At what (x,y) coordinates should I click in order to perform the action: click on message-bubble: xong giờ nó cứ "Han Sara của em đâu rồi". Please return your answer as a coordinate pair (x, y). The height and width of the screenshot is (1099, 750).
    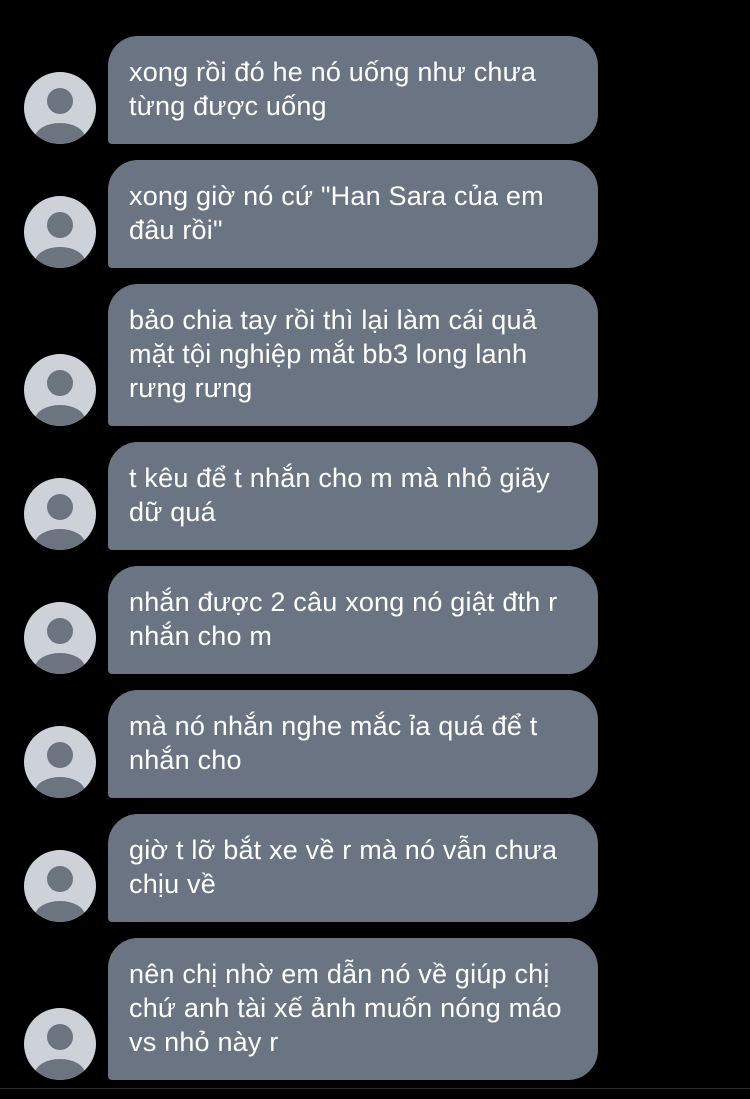
    Looking at the image, I should click on (353, 214).